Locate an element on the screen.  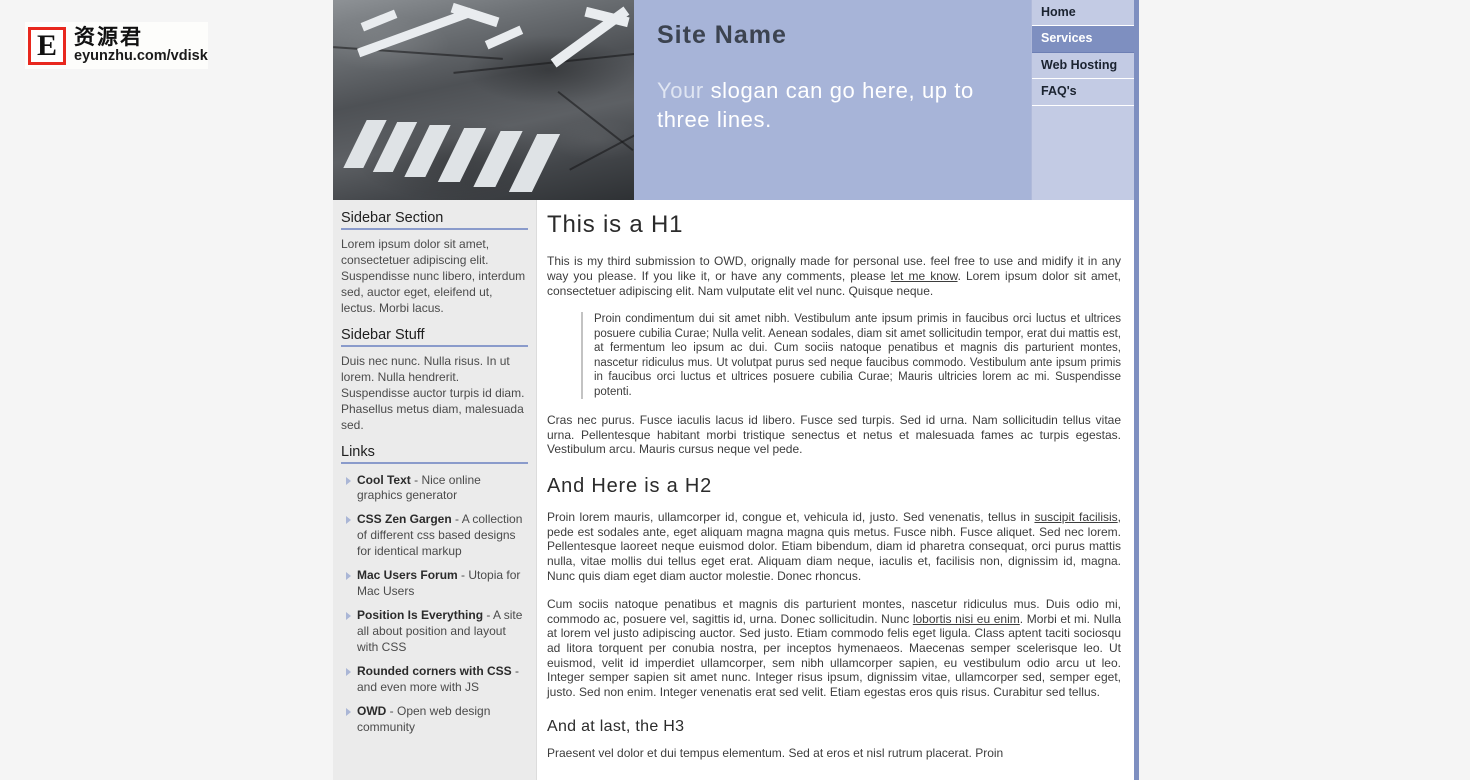
nav-item-home: Home is located at coordinates (1083, 13).